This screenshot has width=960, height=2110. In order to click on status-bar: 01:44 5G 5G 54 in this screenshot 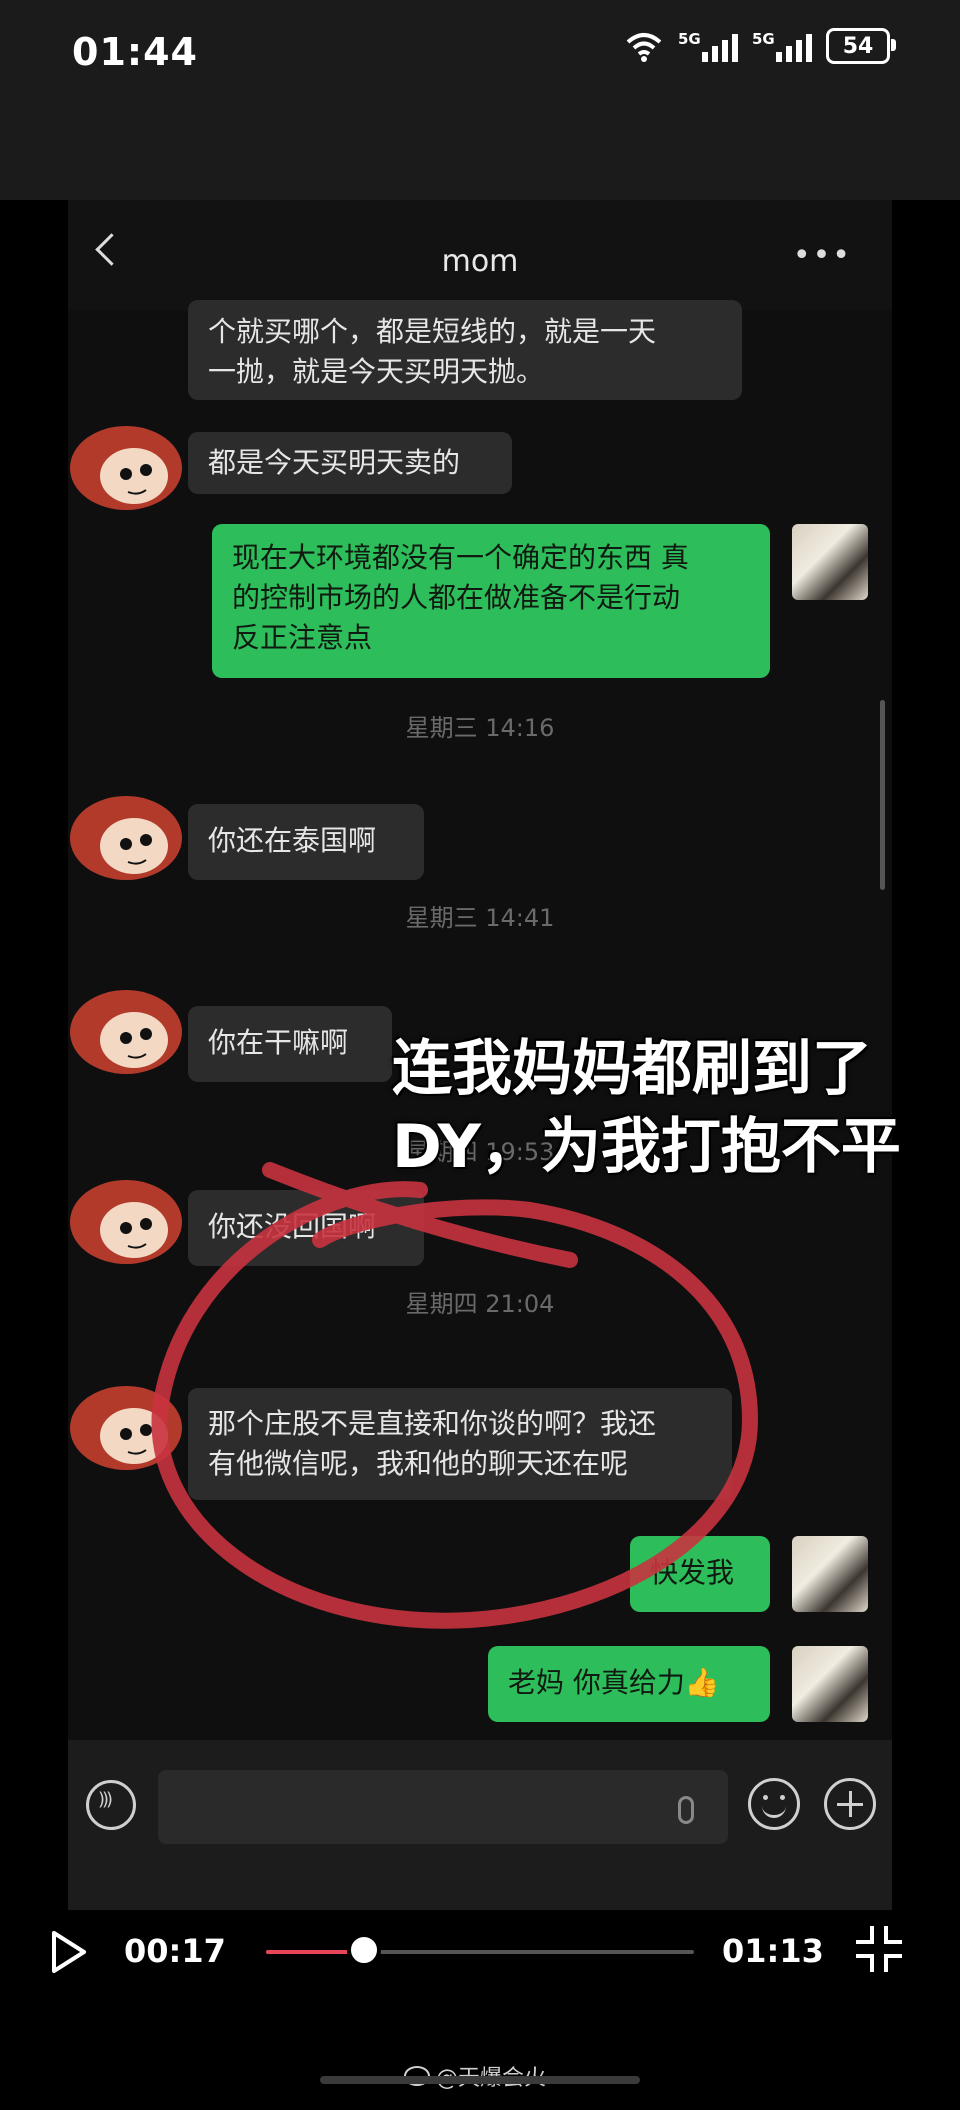, I will do `click(480, 100)`.